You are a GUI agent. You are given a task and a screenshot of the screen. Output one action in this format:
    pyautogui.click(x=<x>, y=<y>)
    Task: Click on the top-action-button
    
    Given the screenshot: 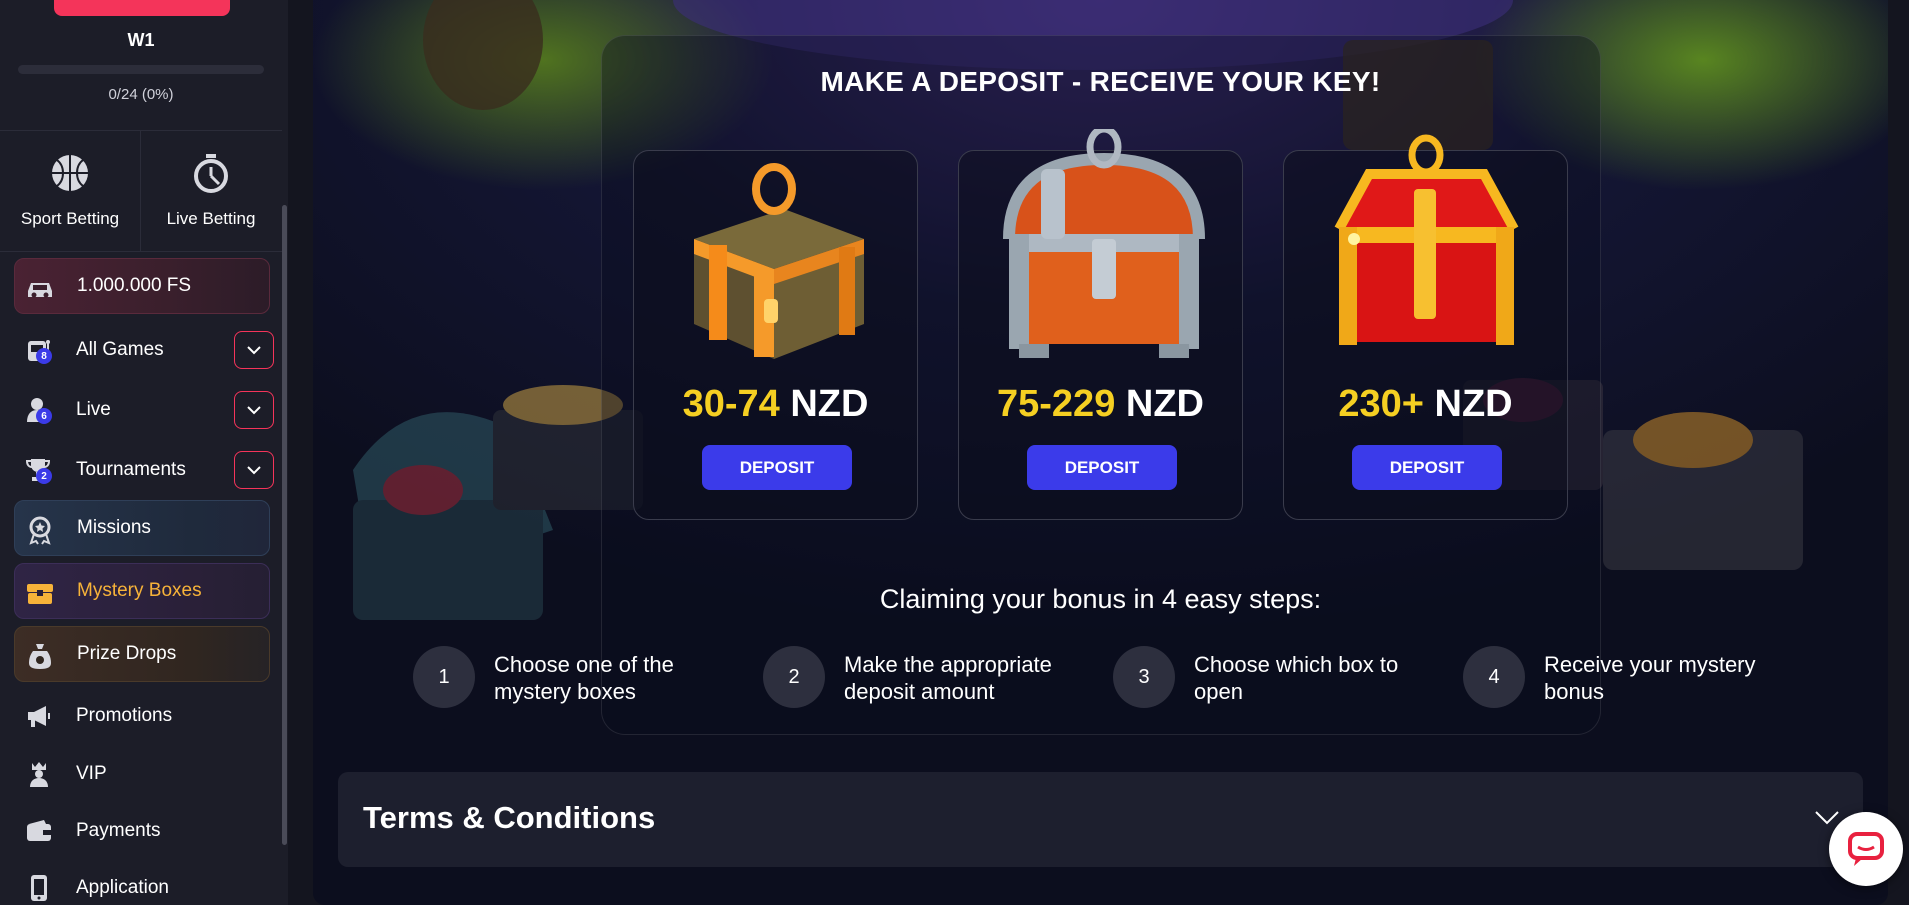 What is the action you would take?
    pyautogui.click(x=142, y=8)
    